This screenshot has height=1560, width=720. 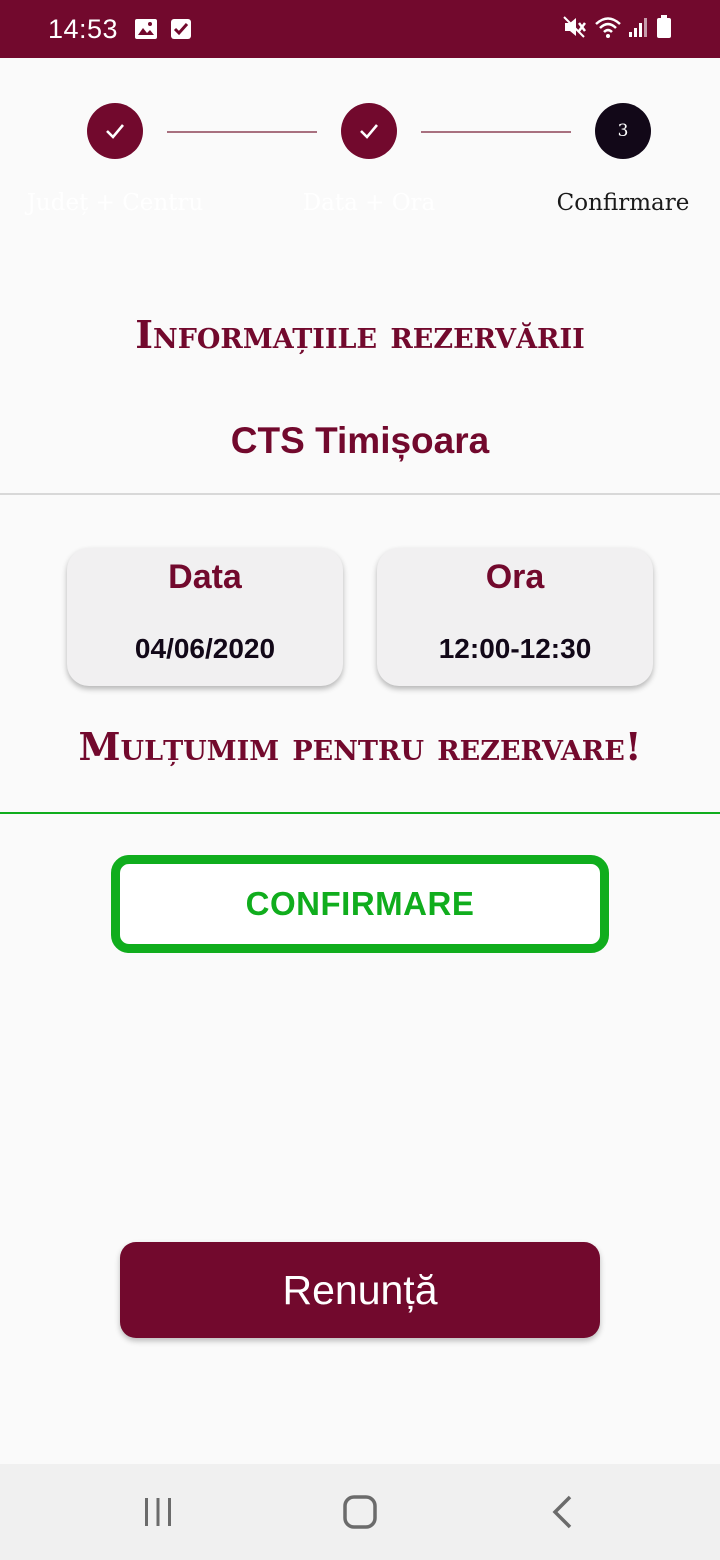 I want to click on image-icon, so click(x=146, y=29).